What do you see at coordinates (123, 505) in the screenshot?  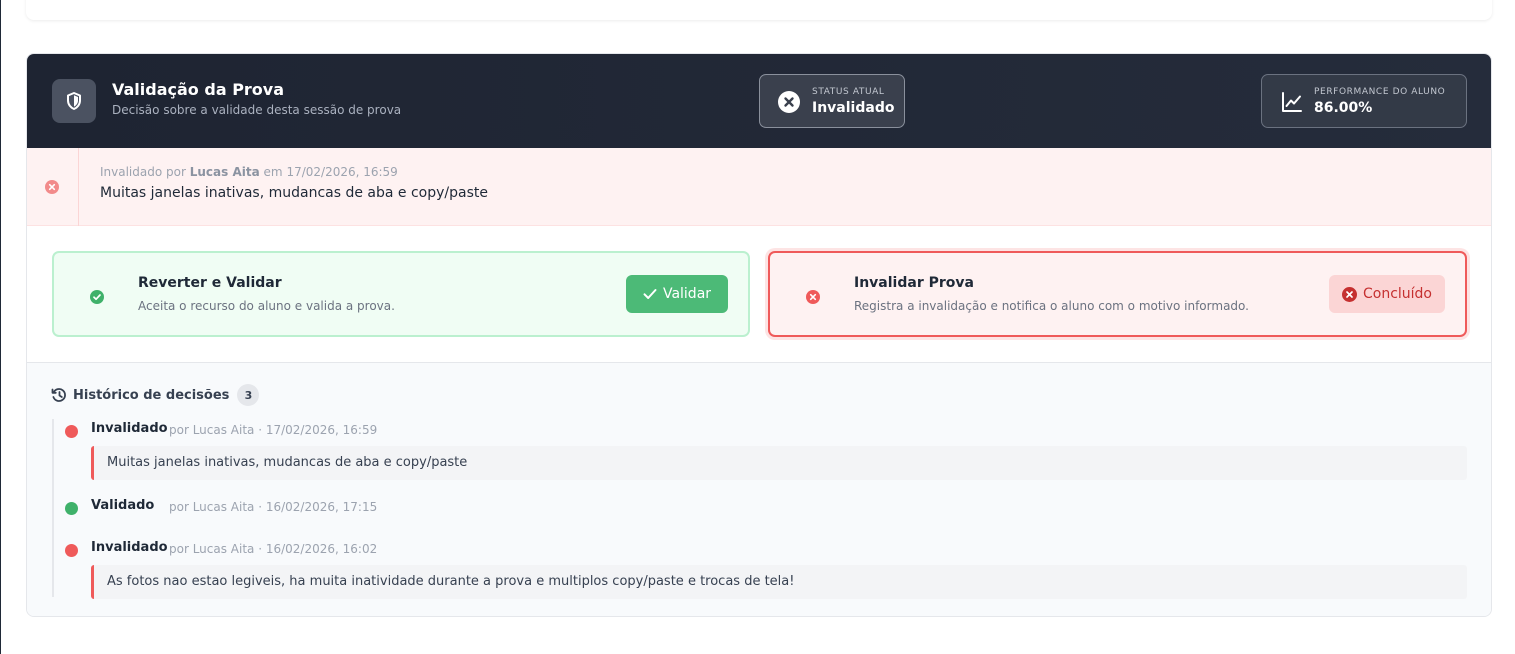 I see `history-item-status: Validado` at bounding box center [123, 505].